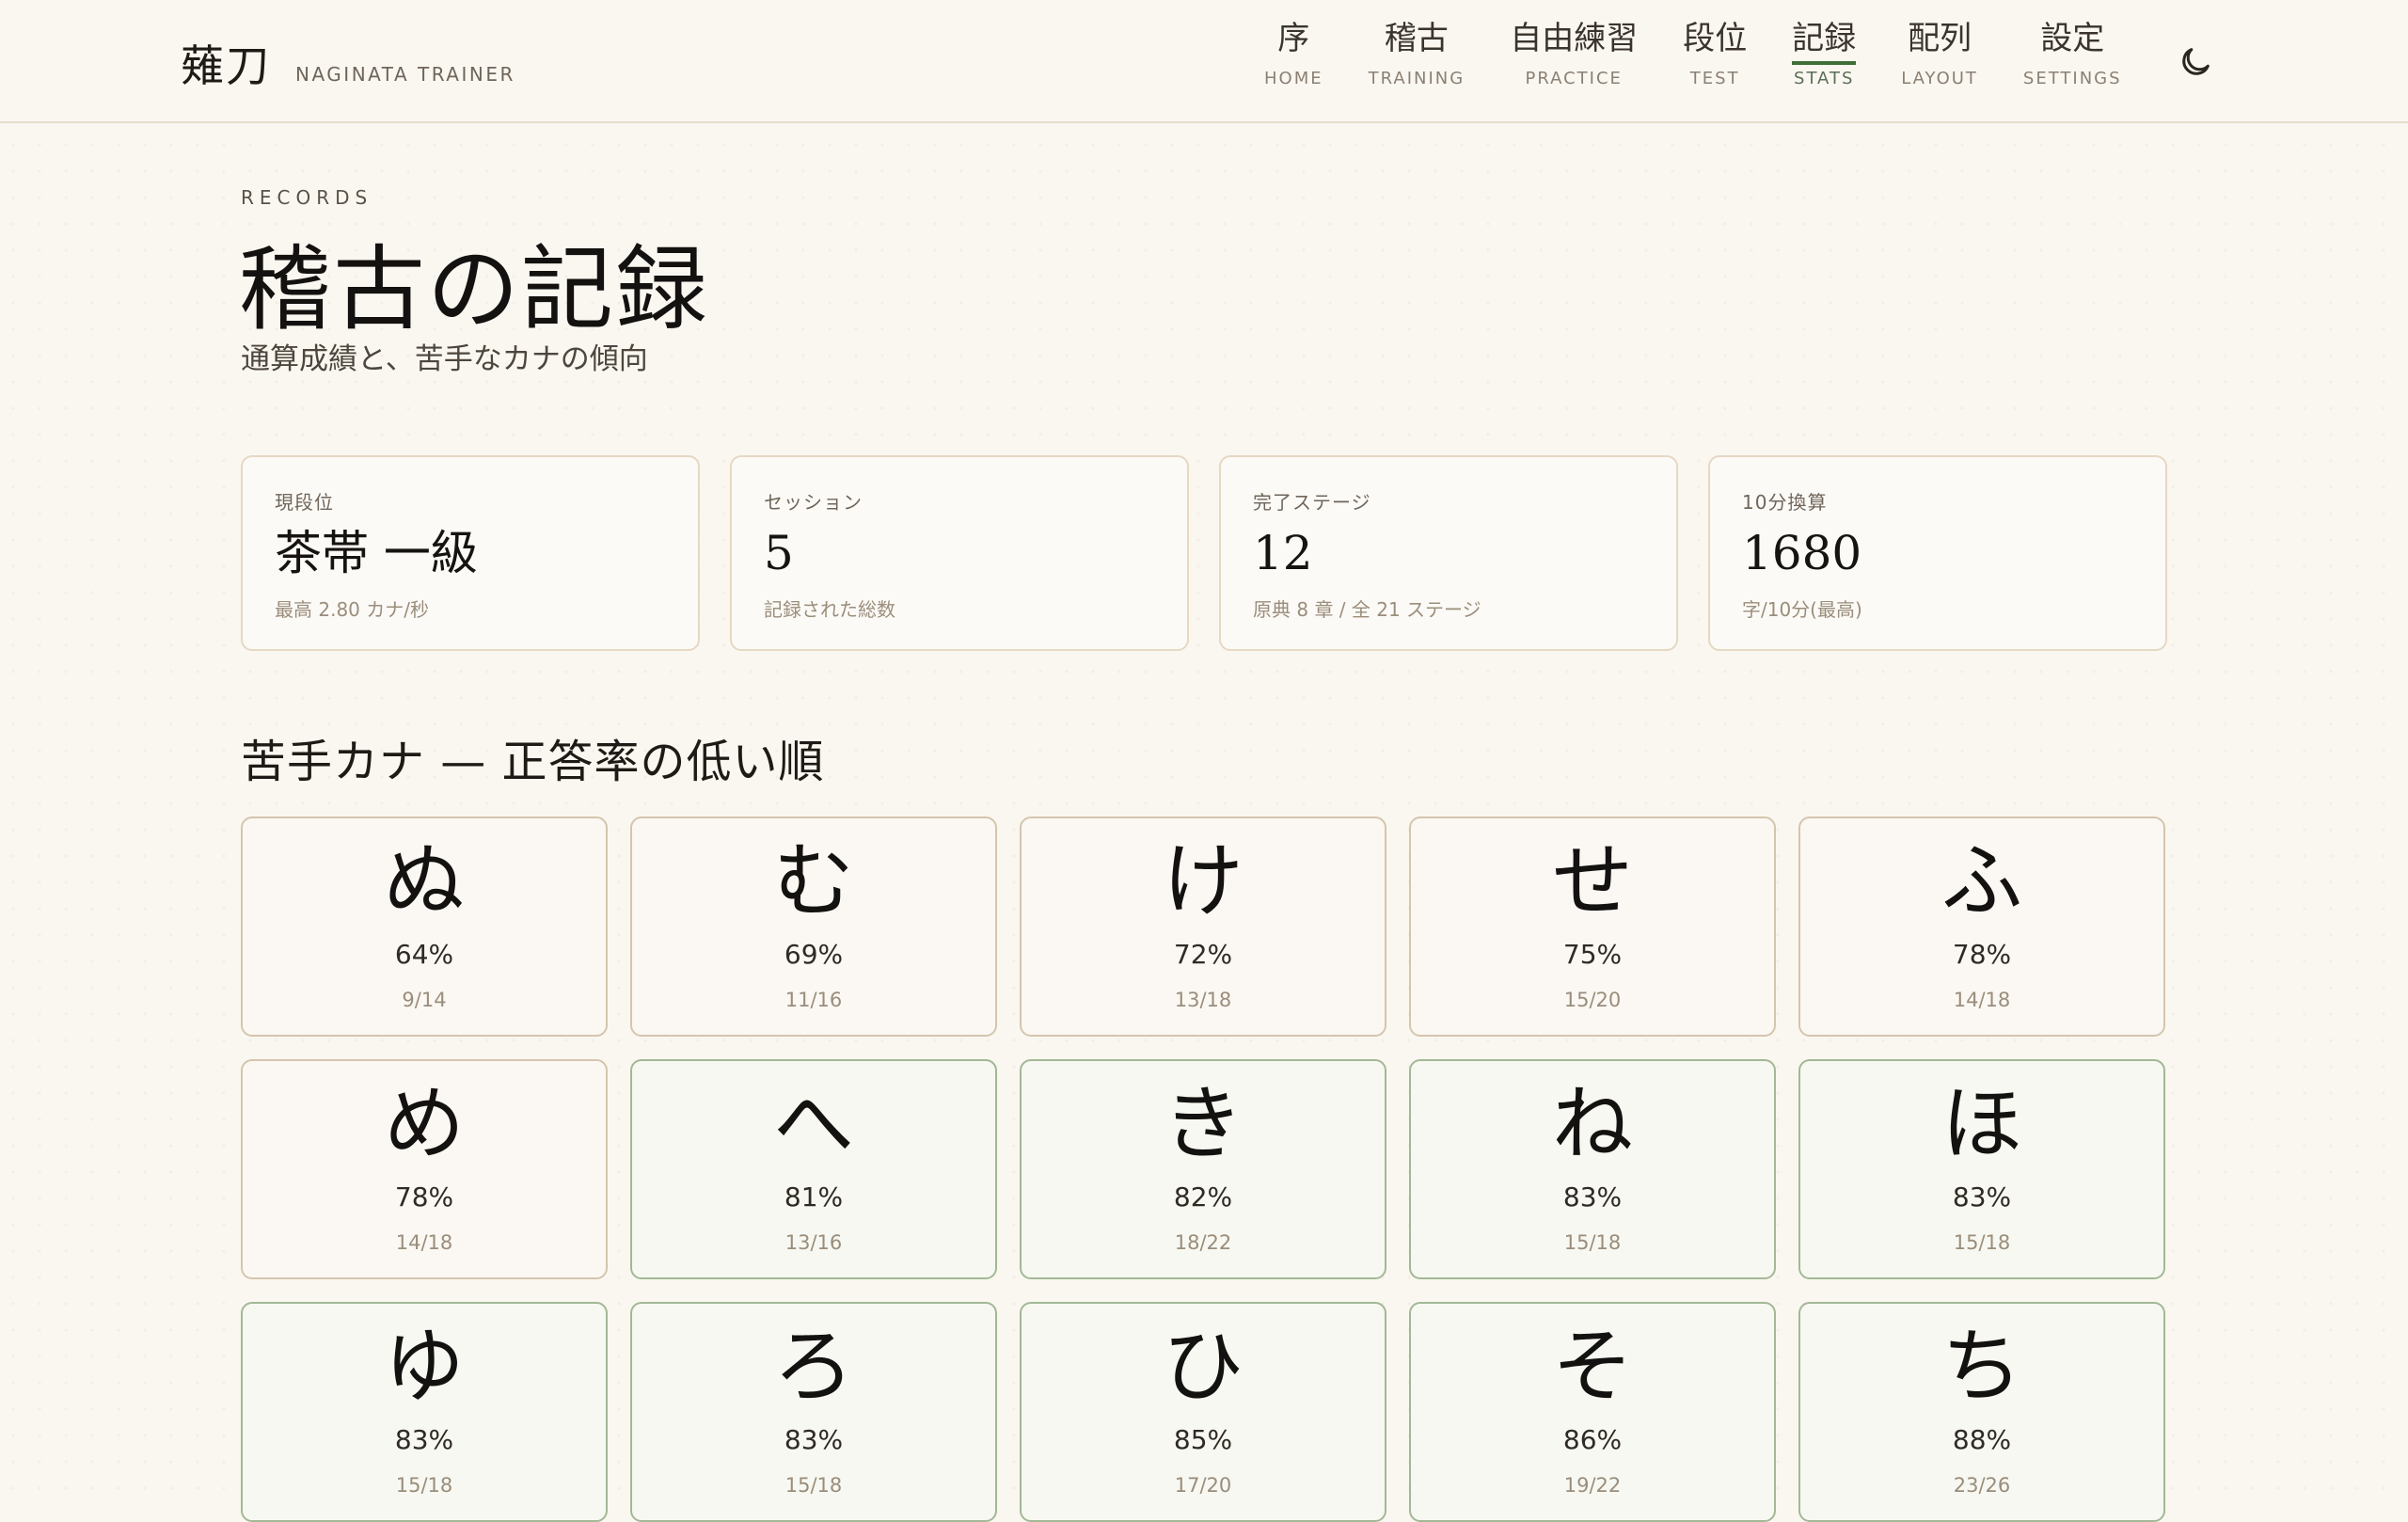 This screenshot has width=2408, height=1522. Describe the element at coordinates (1939, 55) in the screenshot. I see `nav-item-layout: 配列 LAYOUT` at that location.